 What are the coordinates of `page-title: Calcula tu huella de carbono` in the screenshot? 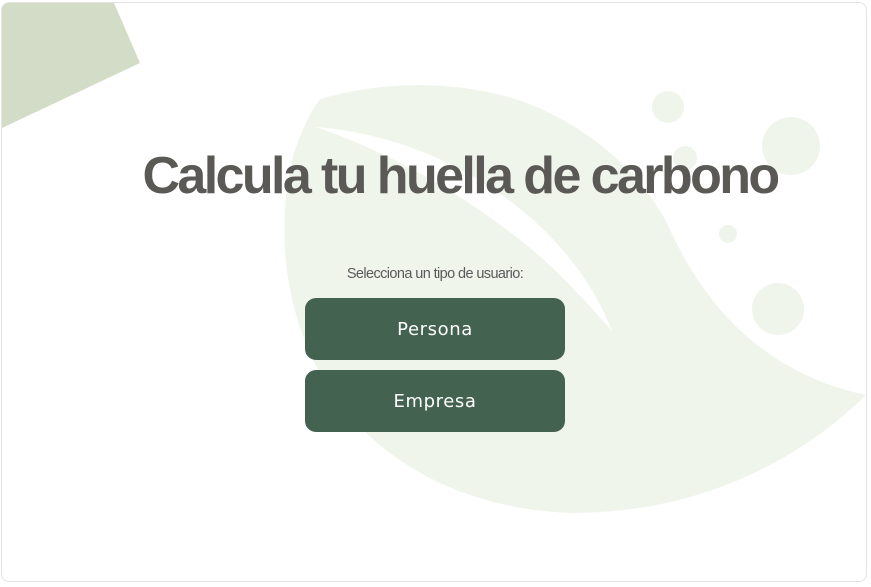 It's located at (461, 176).